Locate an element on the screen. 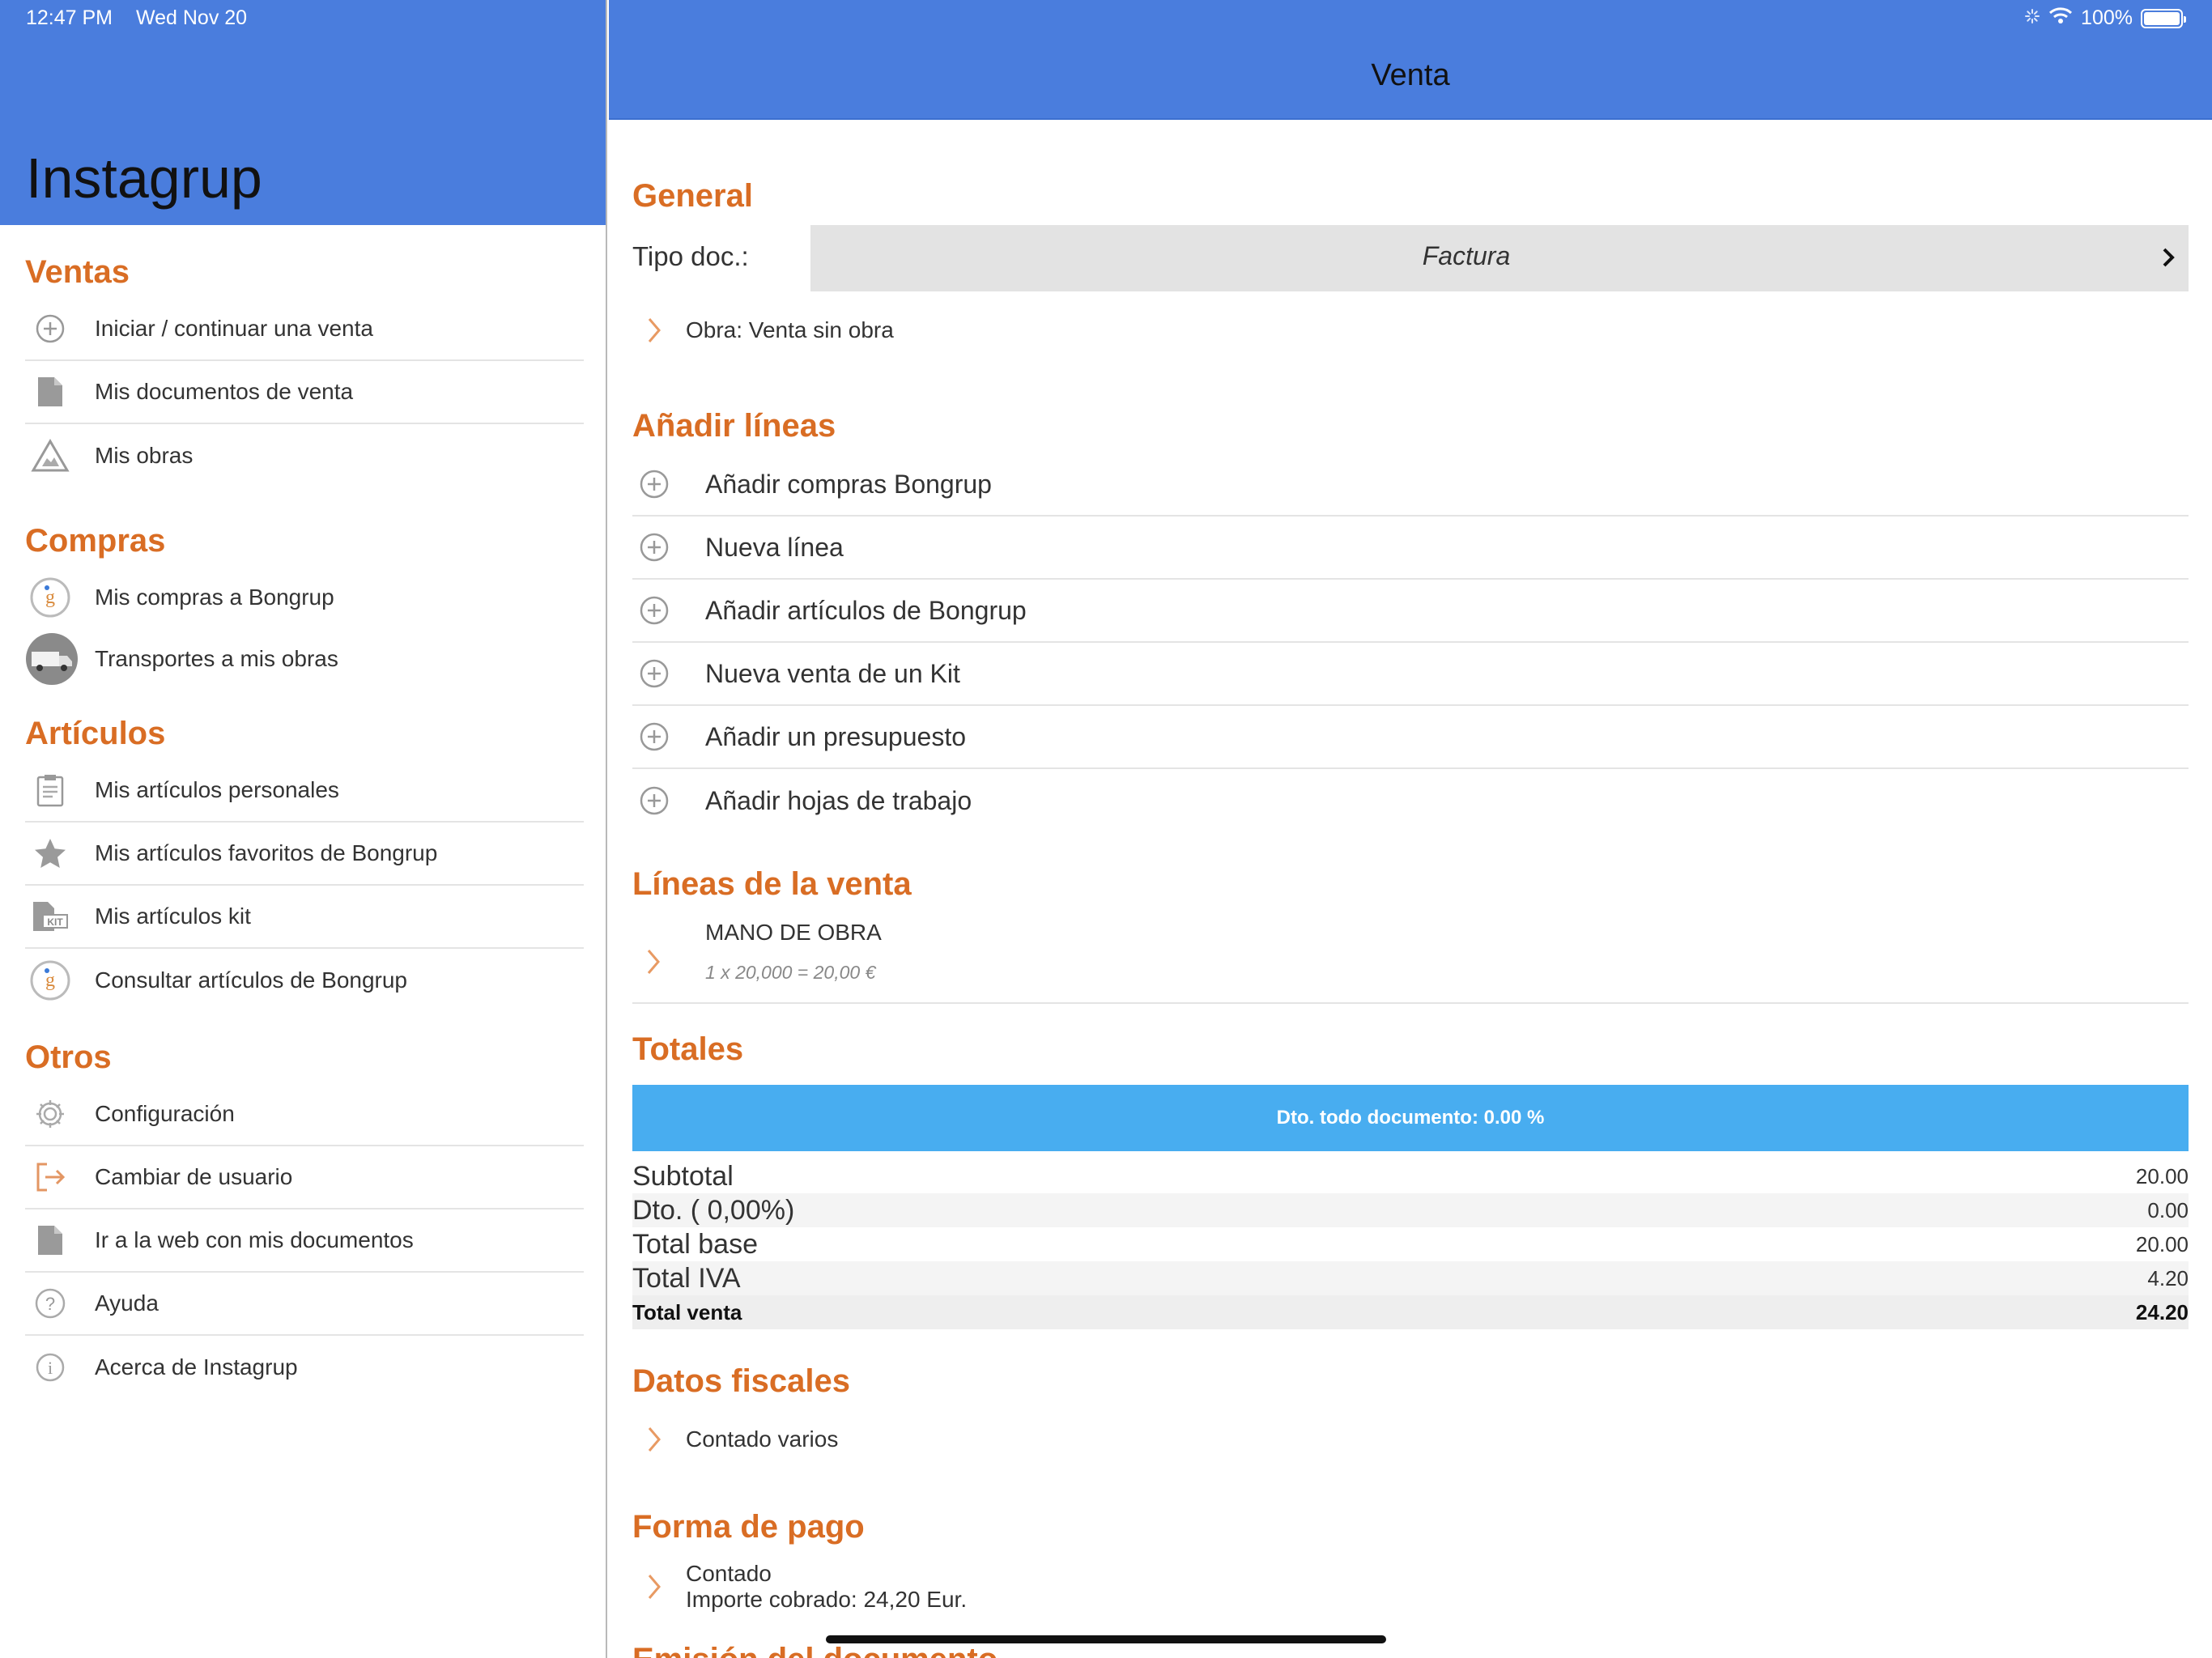 This screenshot has height=1658, width=2212. add-item-label: Añadir un presupuesto is located at coordinates (835, 736).